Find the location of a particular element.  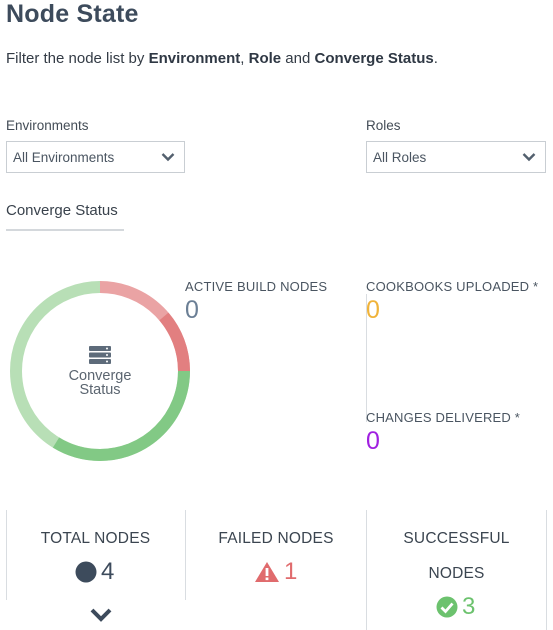

page-title: Node State is located at coordinates (72, 14).